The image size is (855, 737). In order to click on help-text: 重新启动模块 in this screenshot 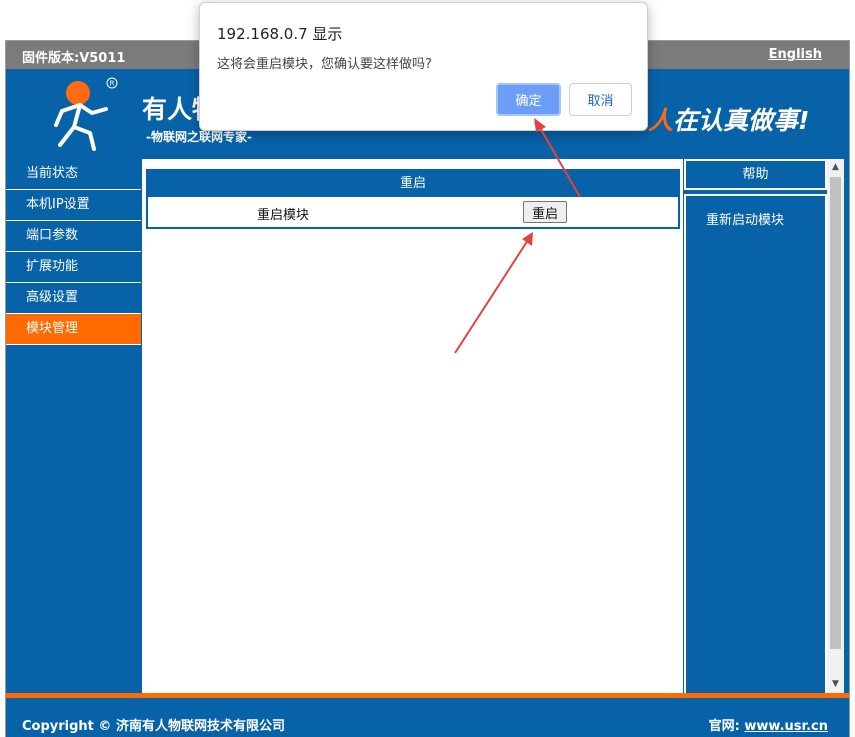, I will do `click(745, 220)`.